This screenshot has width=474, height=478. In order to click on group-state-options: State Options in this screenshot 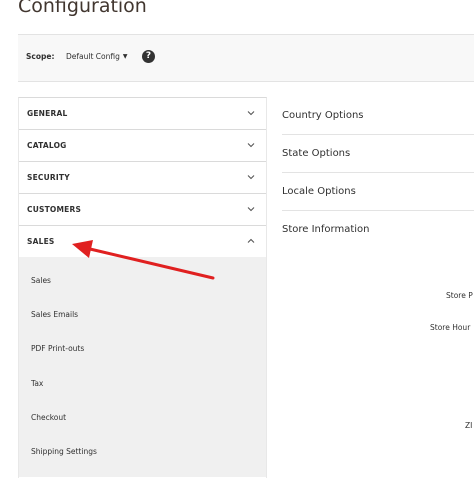, I will do `click(378, 154)`.